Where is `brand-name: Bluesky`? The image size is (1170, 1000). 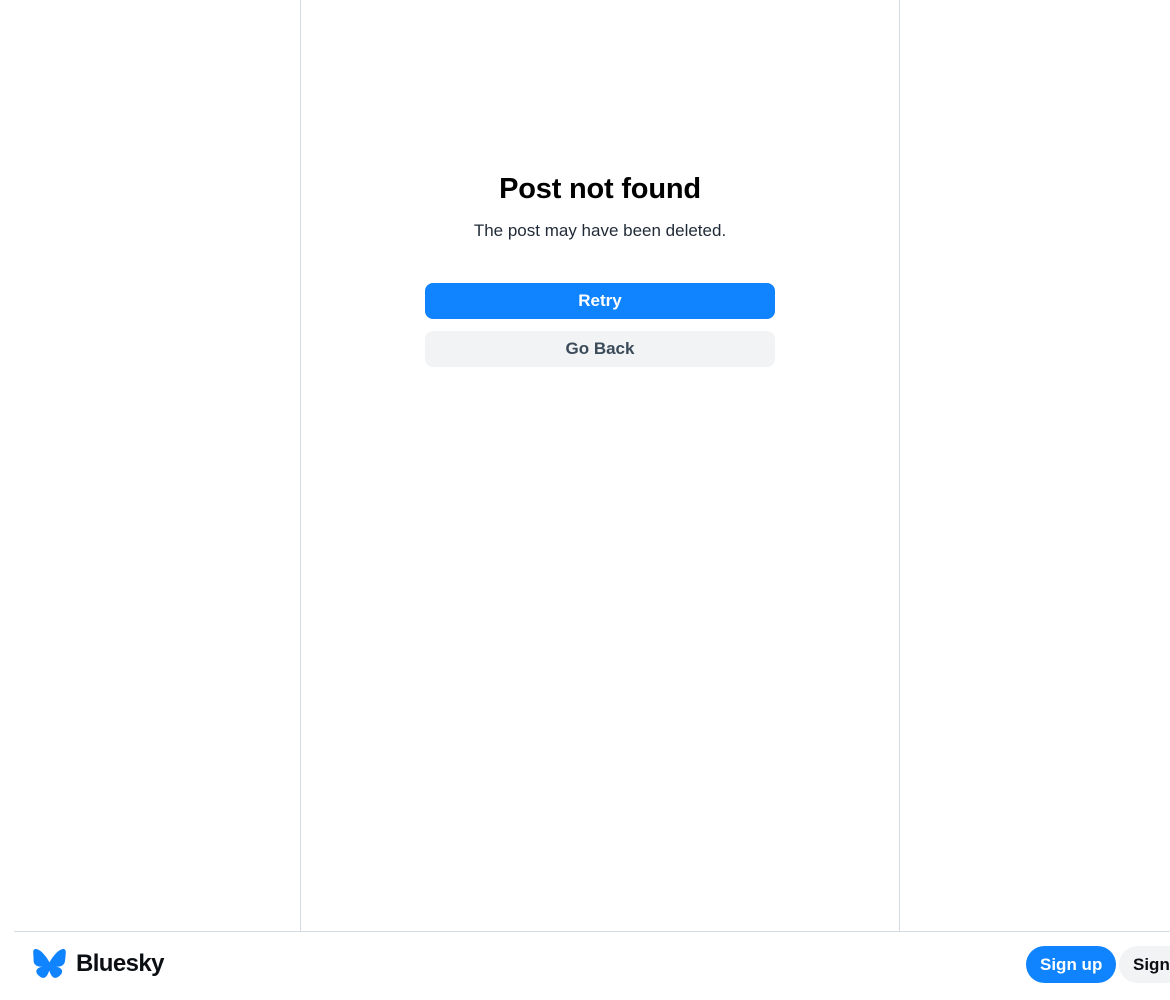 brand-name: Bluesky is located at coordinates (120, 963).